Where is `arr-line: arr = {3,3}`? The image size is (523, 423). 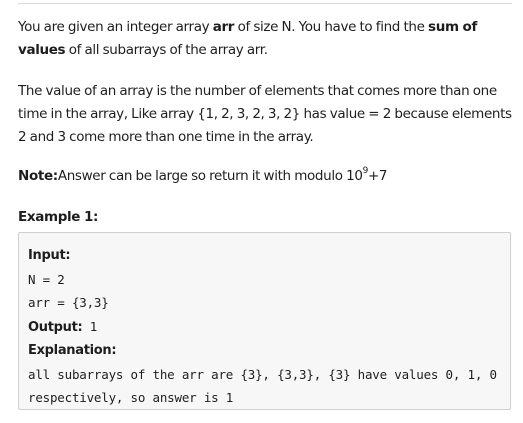 arr-line: arr = {3,3} is located at coordinates (68, 302).